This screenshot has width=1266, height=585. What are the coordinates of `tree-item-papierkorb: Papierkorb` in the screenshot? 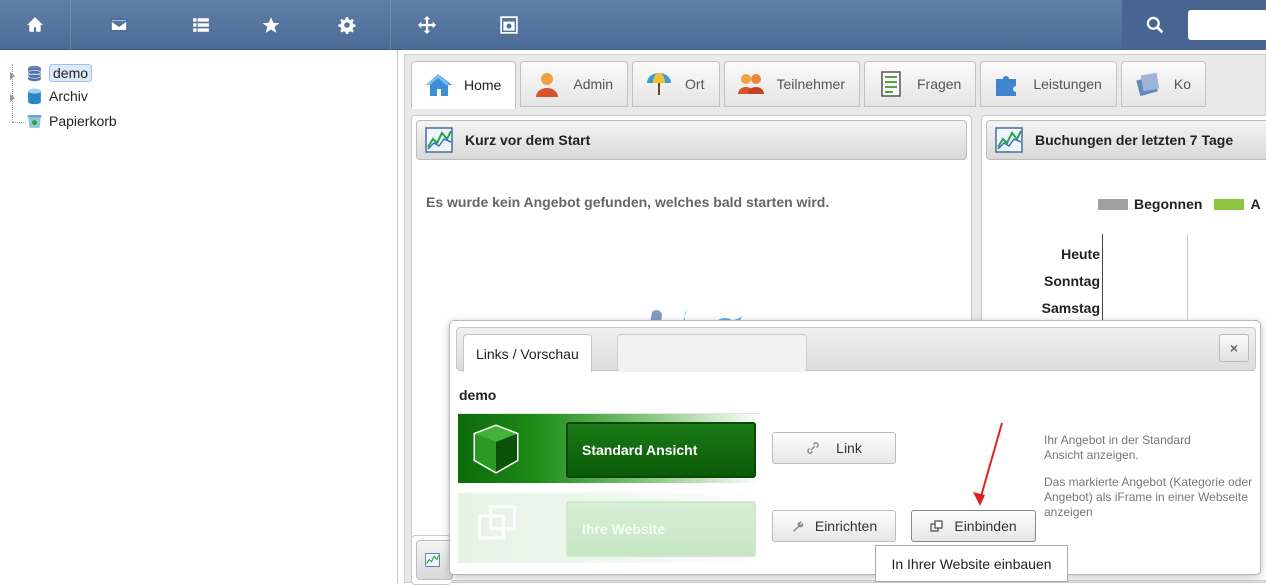 It's located at (63, 121).